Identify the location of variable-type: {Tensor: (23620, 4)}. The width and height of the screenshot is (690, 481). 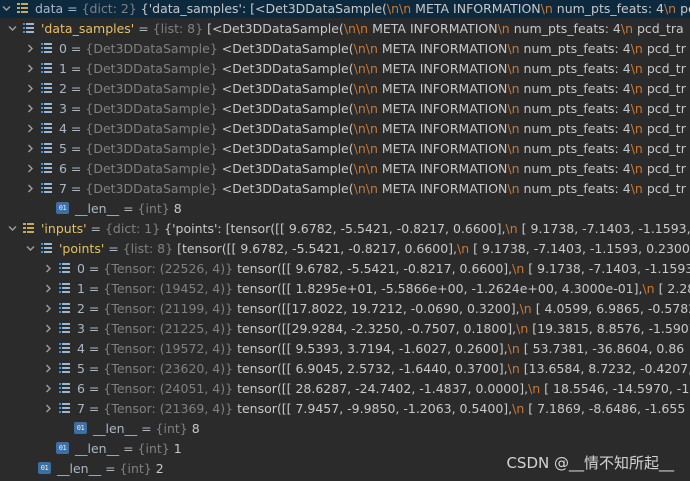
(170, 368).